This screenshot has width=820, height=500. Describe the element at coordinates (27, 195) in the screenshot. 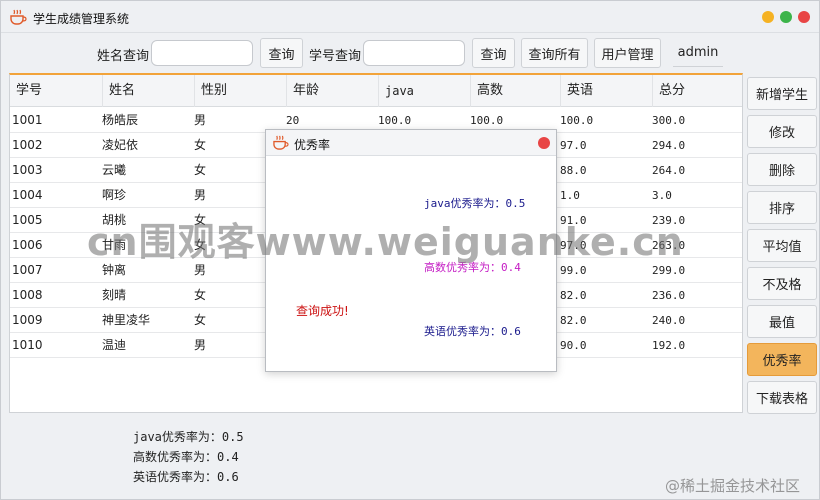

I see `cell-id: 1004` at that location.